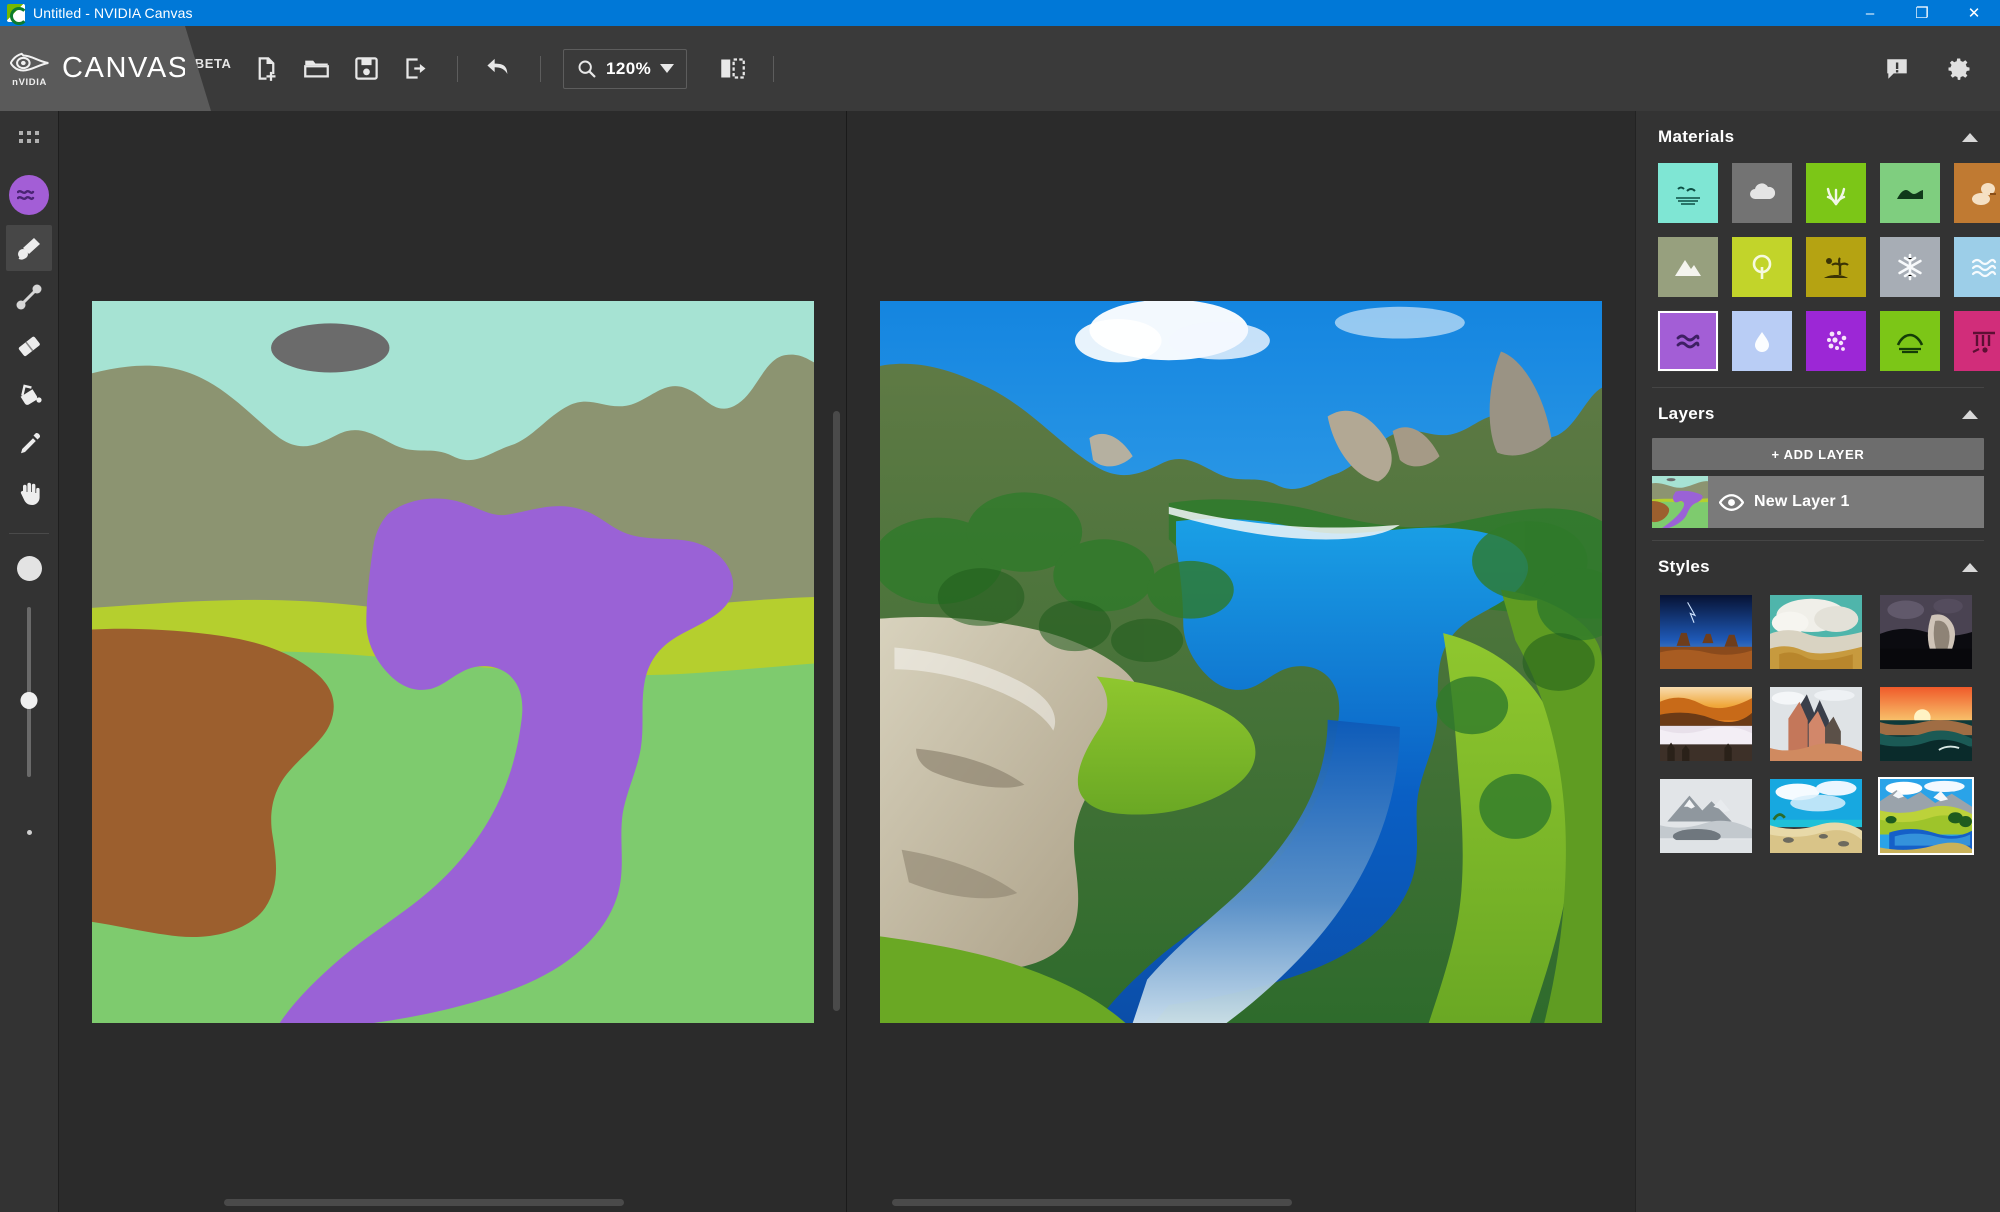 The height and width of the screenshot is (1212, 2000). Describe the element at coordinates (1696, 136) in the screenshot. I see `materials-title: Materials` at that location.